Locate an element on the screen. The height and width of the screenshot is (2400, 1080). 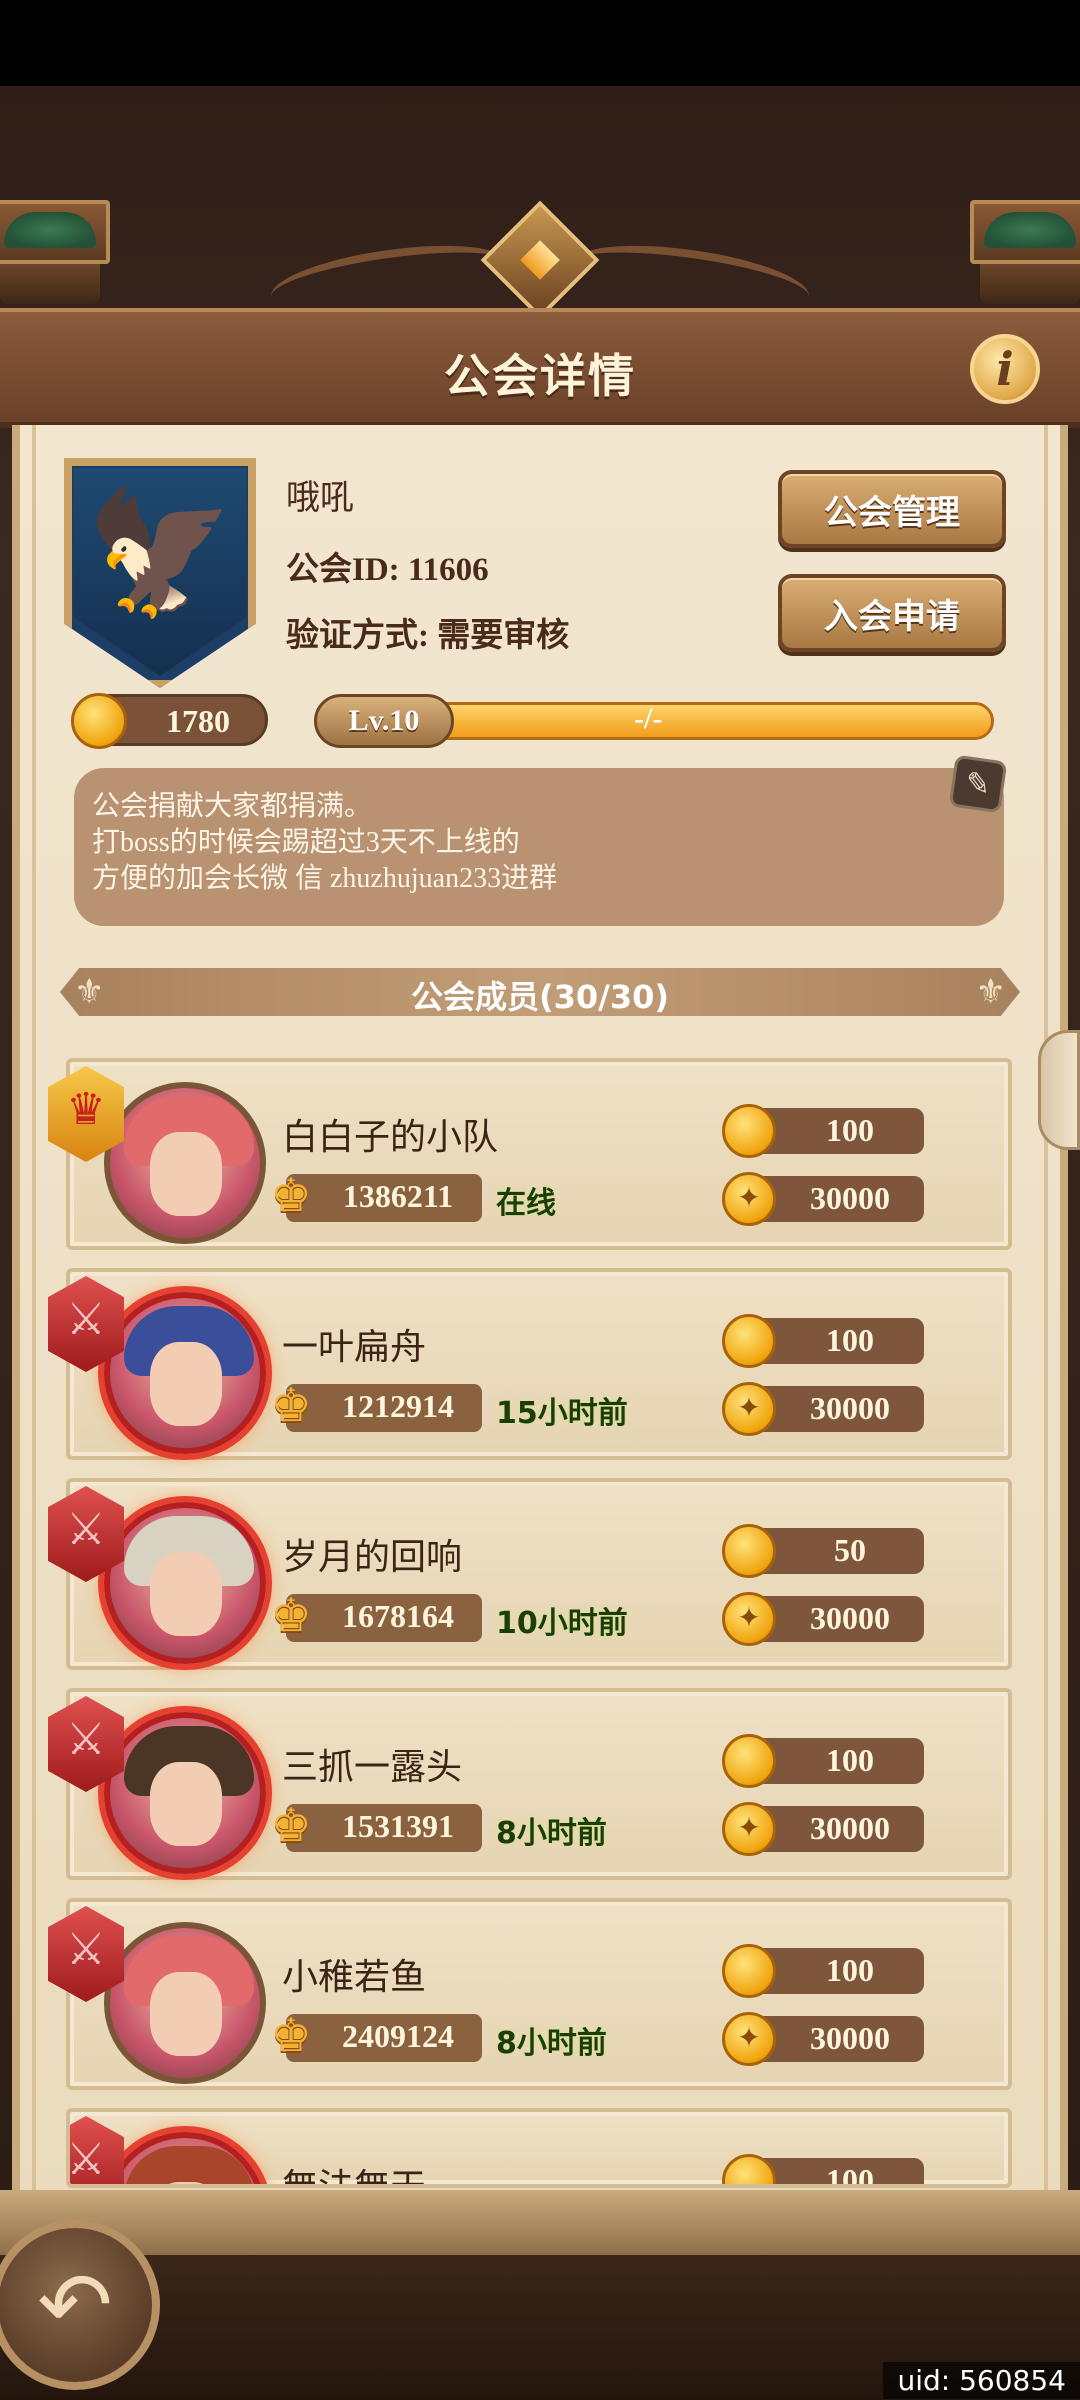
member-last-online: 在线 is located at coordinates (526, 1203).